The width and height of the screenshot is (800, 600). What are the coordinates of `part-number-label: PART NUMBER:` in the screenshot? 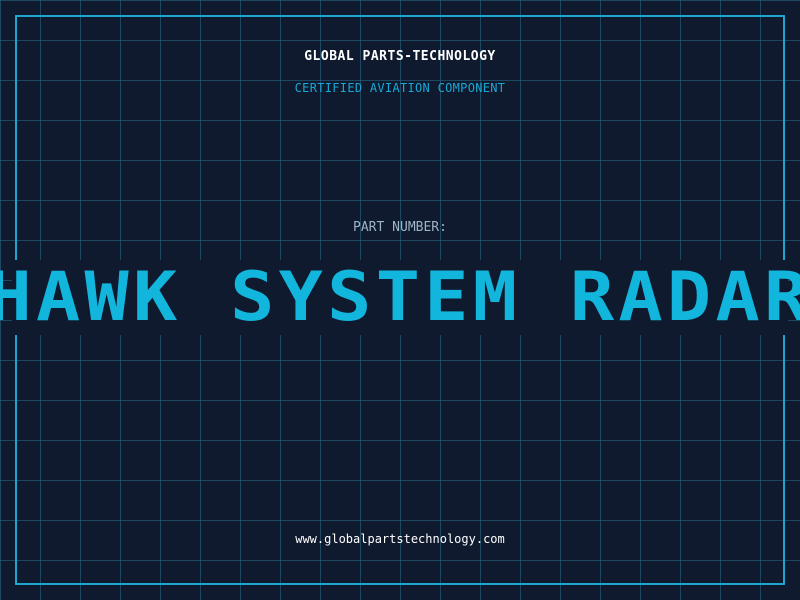 It's located at (400, 227).